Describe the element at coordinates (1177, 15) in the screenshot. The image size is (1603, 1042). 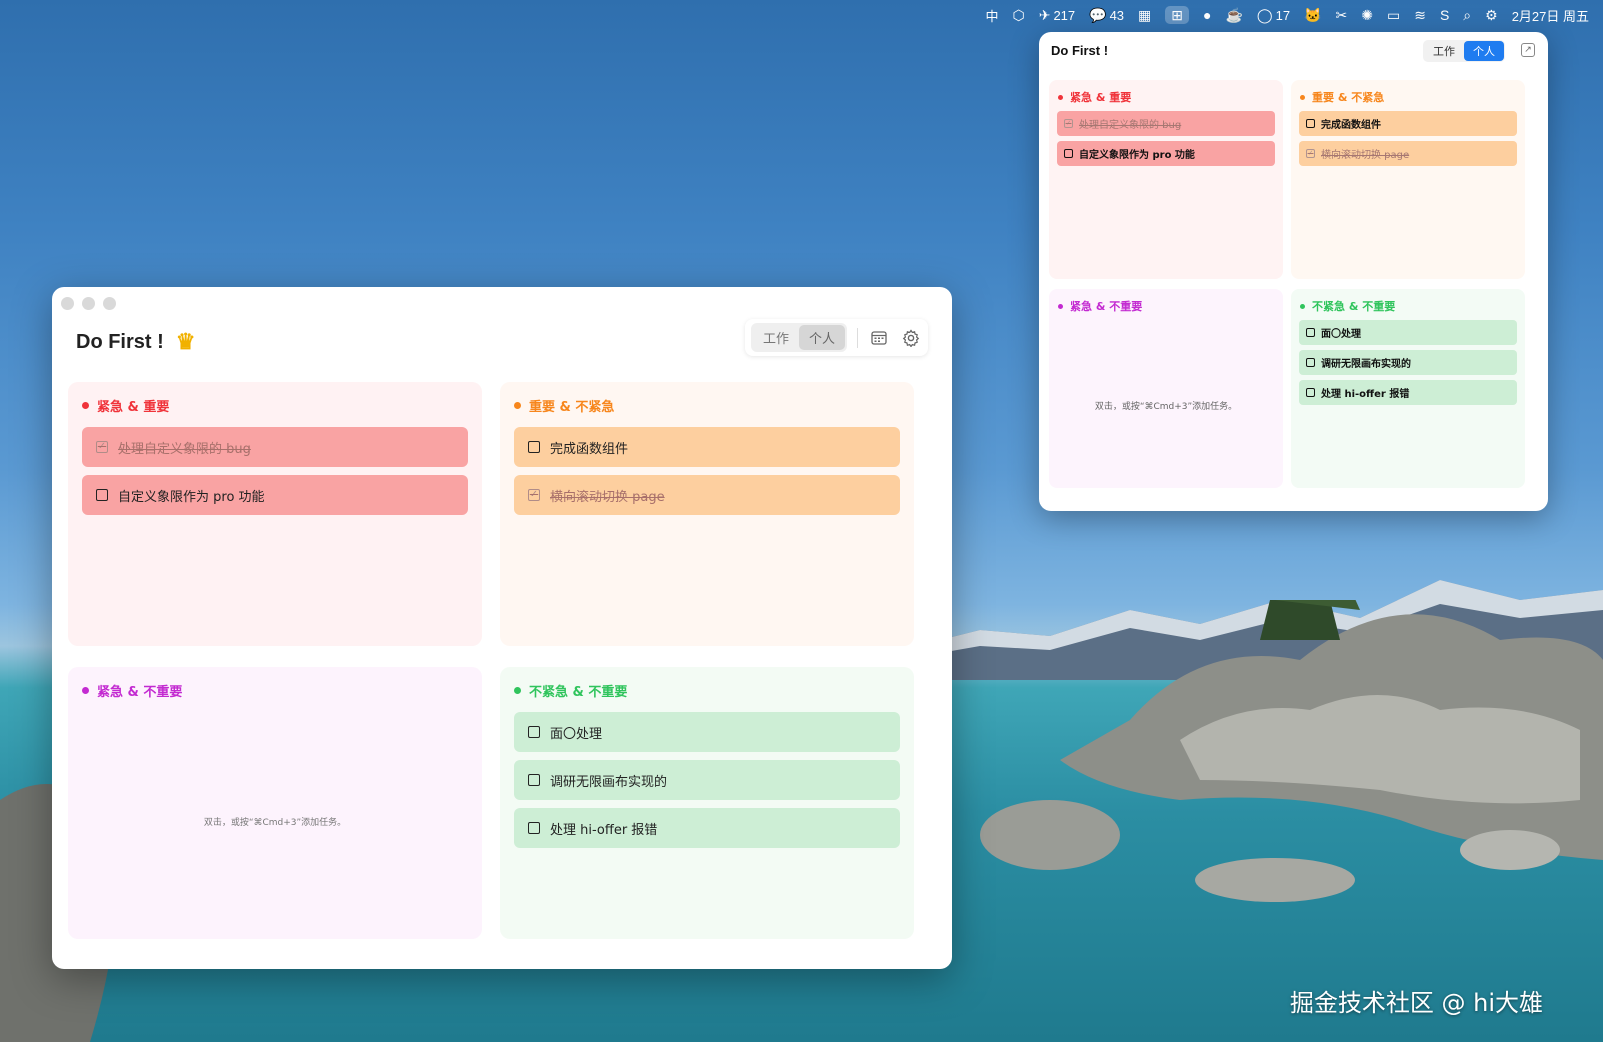
I see `grid-app-icon: ⊞` at that location.